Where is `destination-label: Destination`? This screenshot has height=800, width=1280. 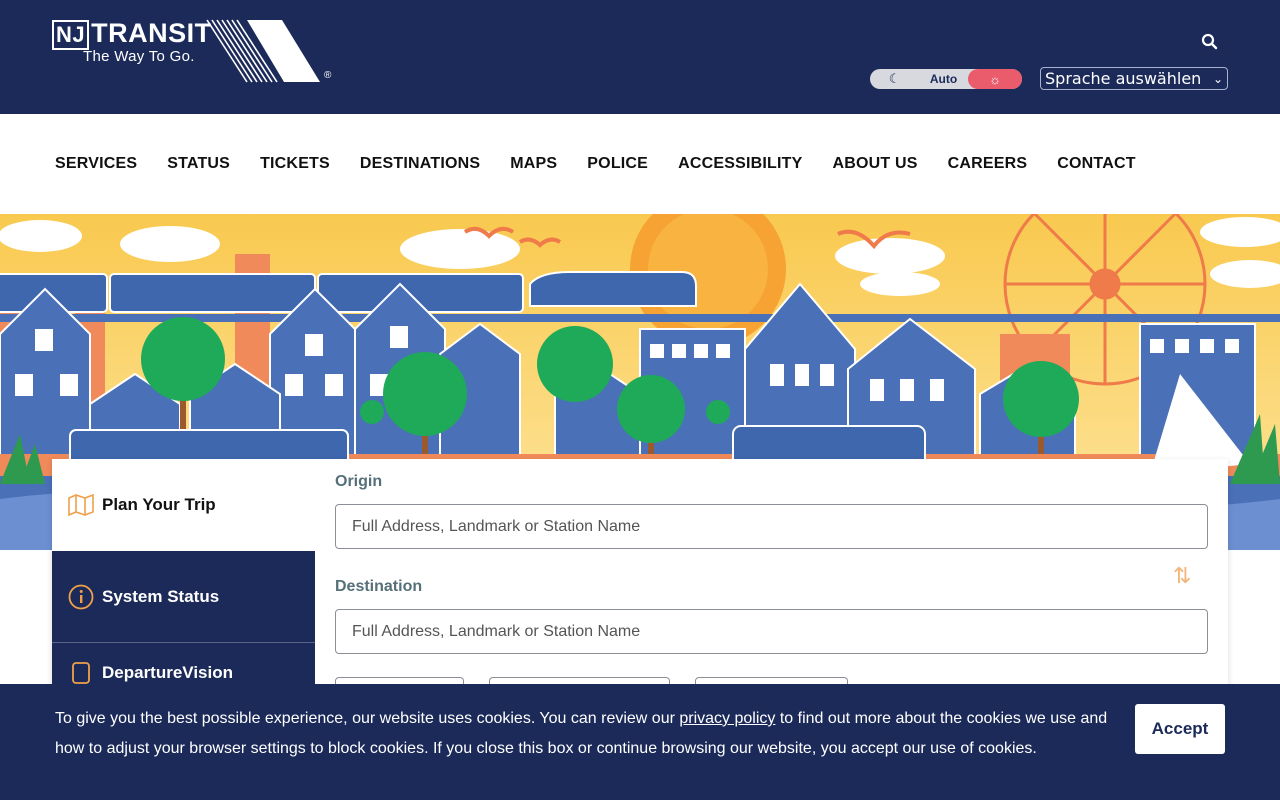
destination-label: Destination is located at coordinates (379, 586).